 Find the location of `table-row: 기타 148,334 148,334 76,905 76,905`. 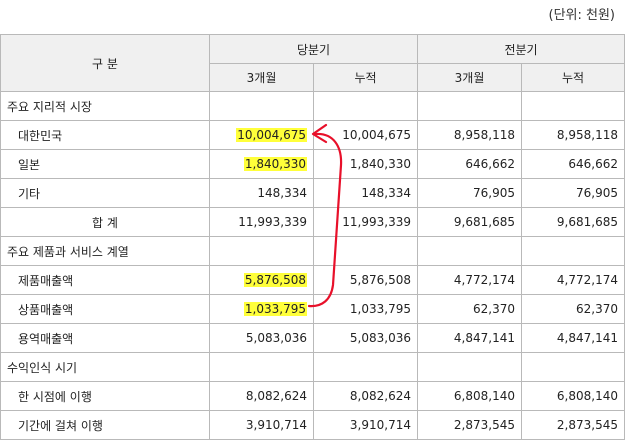

table-row: 기타 148,334 148,334 76,905 76,905 is located at coordinates (312, 193).